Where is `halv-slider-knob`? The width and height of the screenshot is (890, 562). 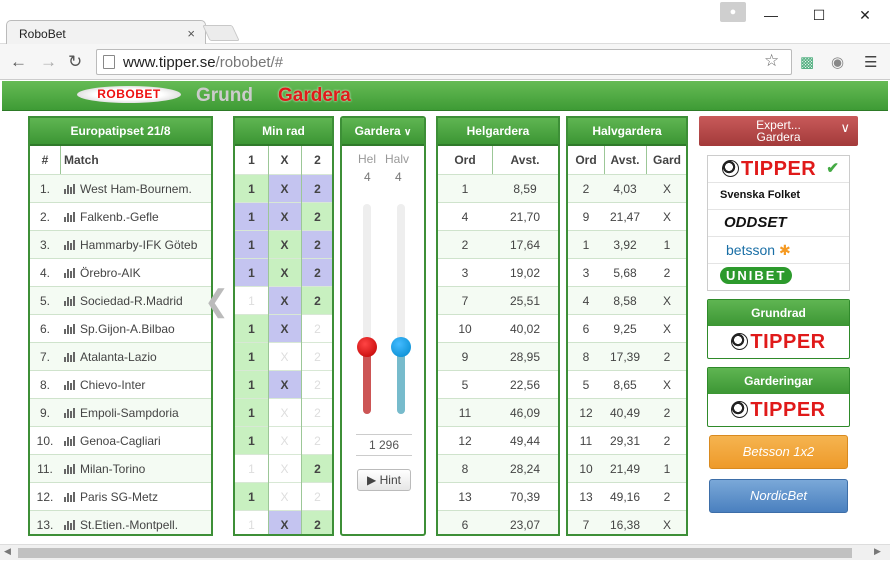
halv-slider-knob is located at coordinates (401, 347).